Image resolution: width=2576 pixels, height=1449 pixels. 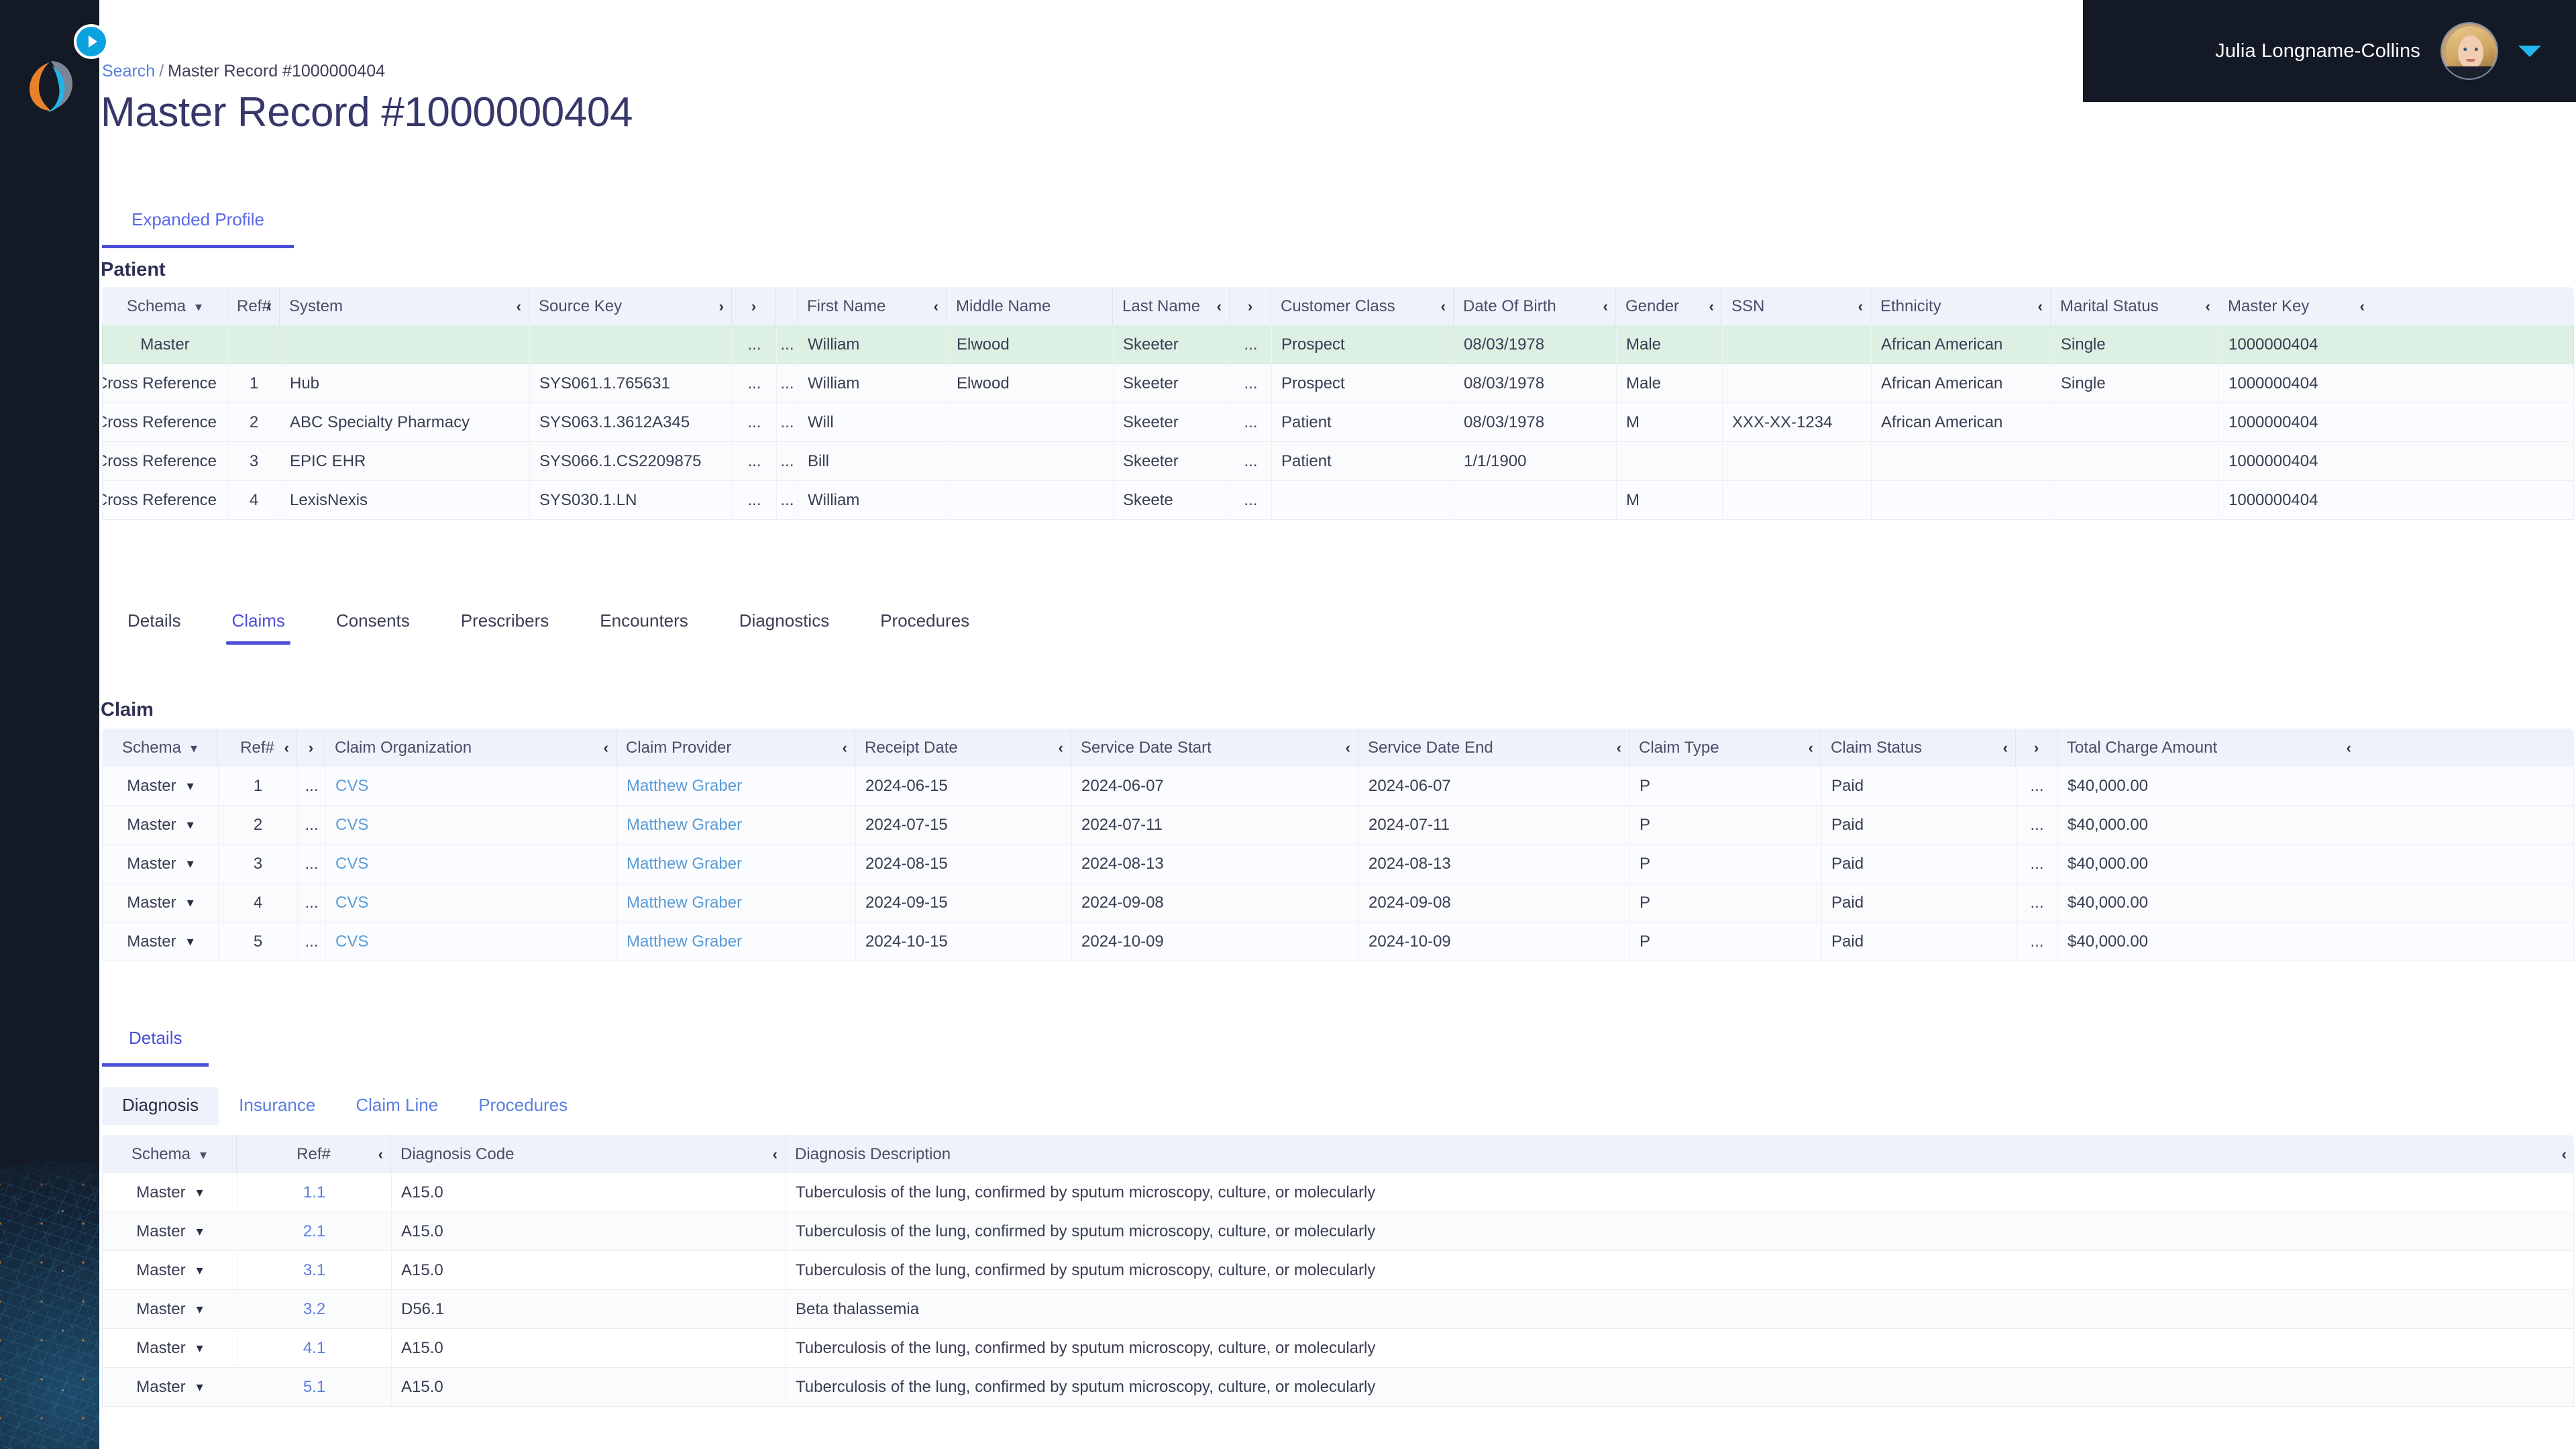 I want to click on column-header-service-date-start: Service Date Start ‹, so click(x=1214, y=748).